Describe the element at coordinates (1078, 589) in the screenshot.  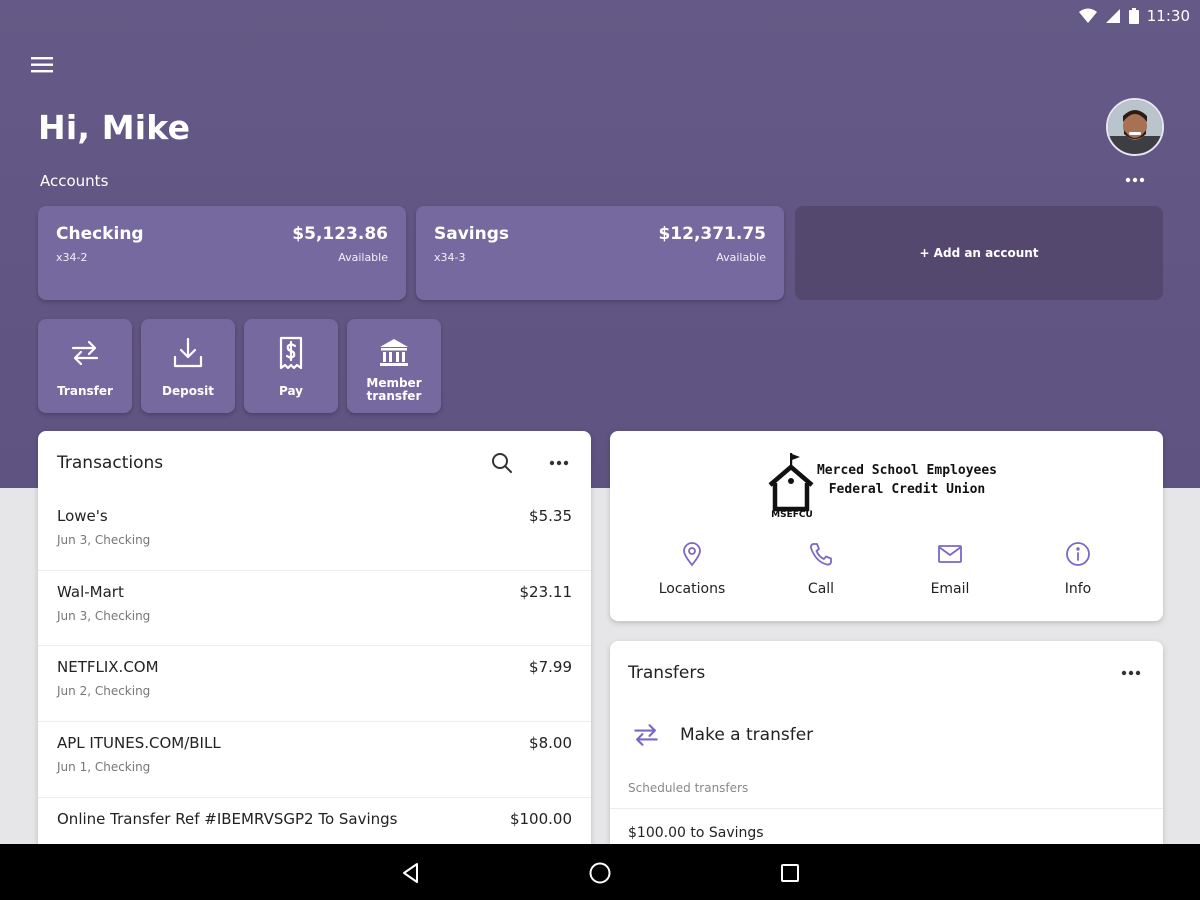
I see `action-label: Info` at that location.